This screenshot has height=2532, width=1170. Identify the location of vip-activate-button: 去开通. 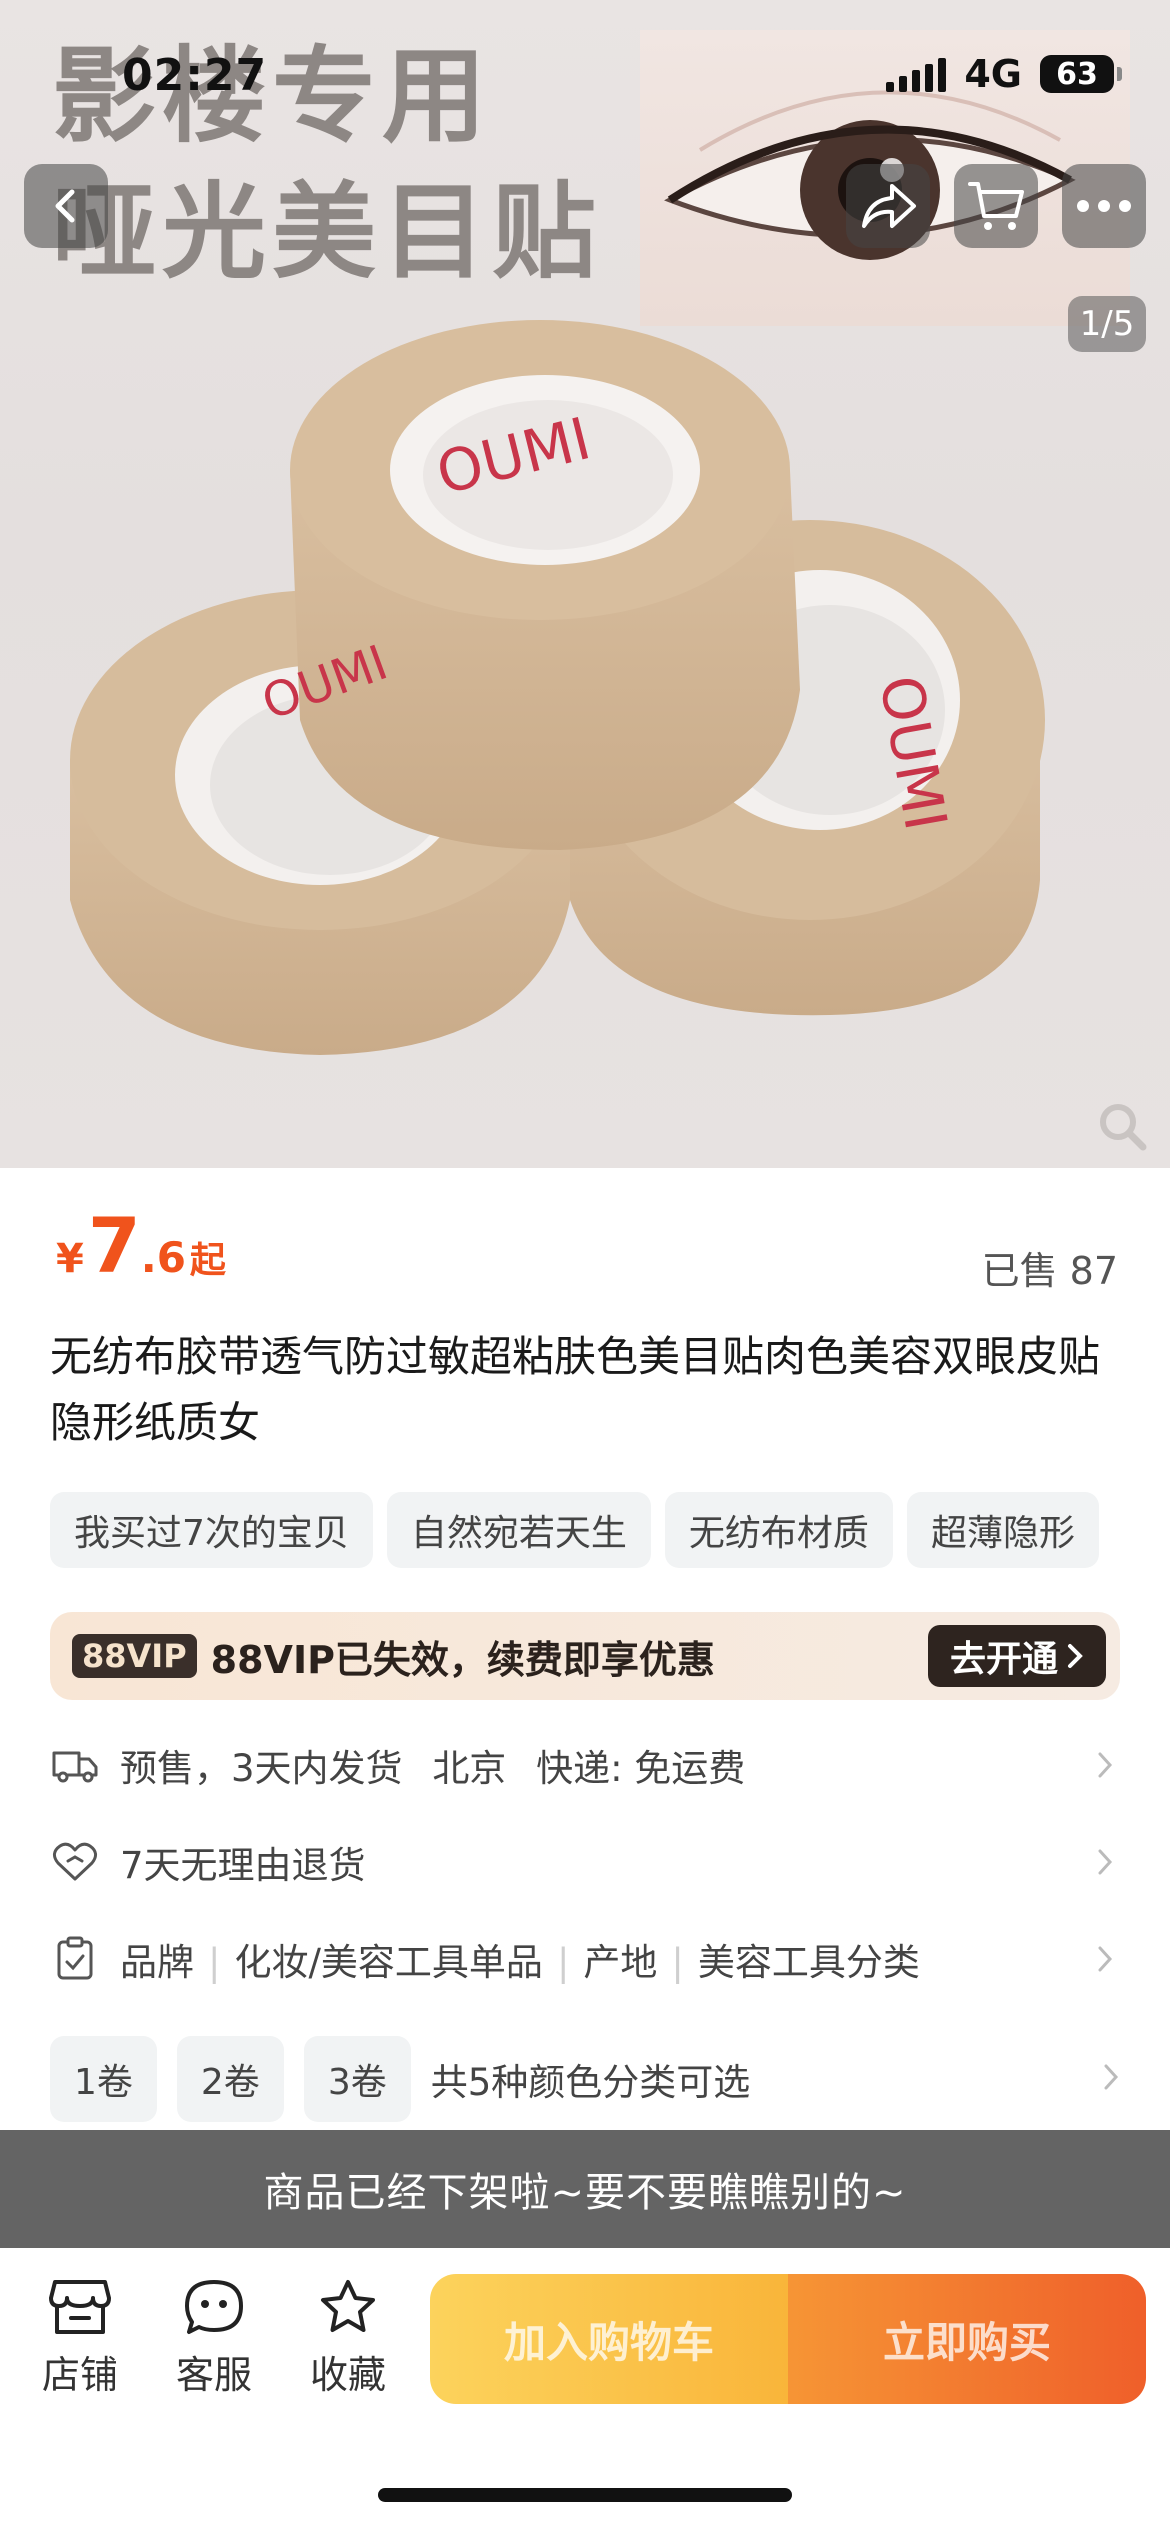
(1016, 1656).